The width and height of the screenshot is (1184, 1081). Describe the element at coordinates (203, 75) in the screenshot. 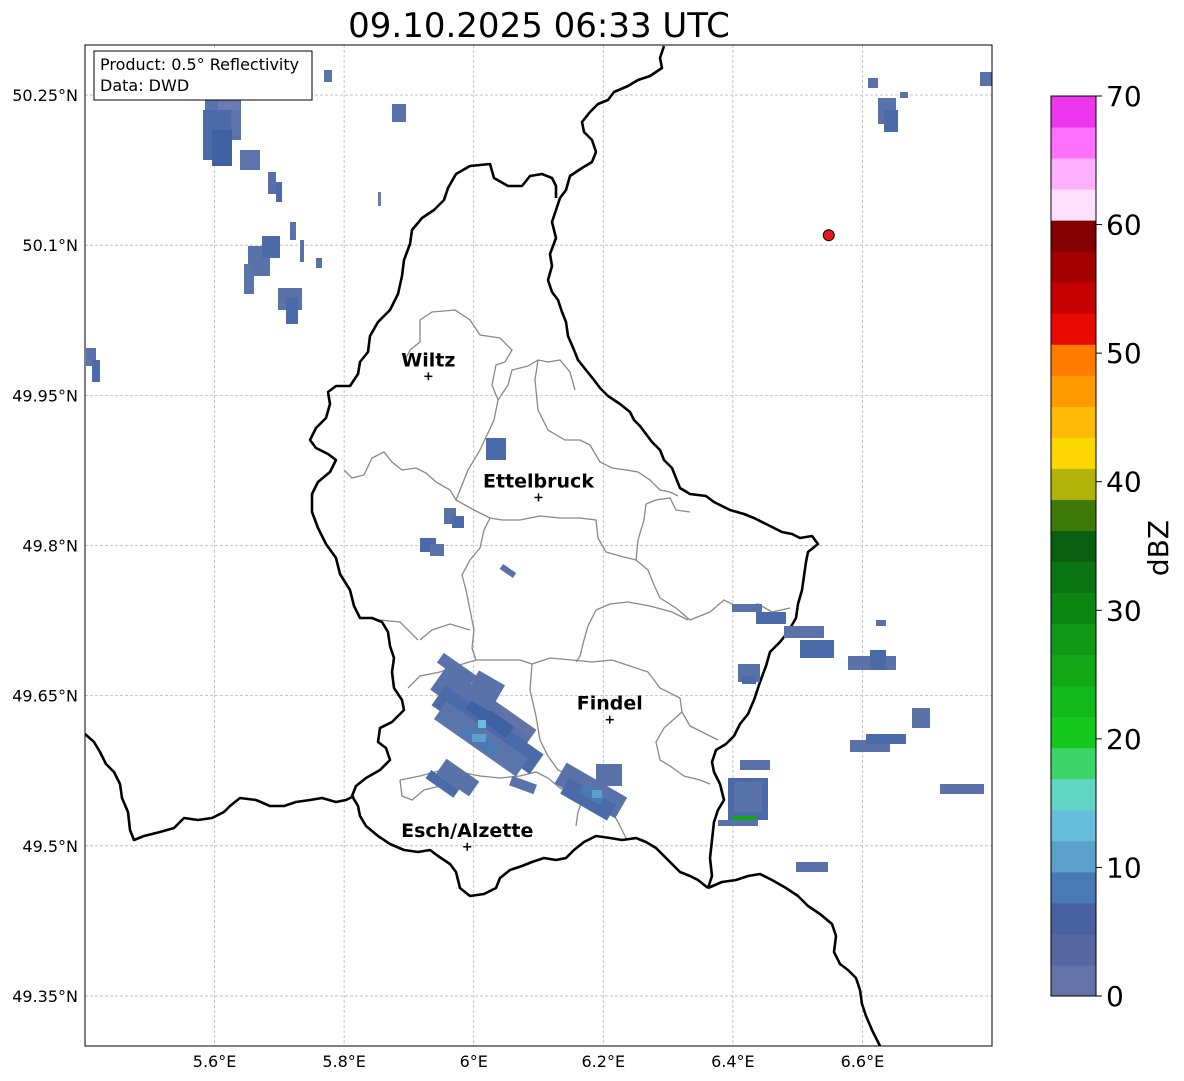

I see `info-box: Product: 0.5° Reflectivity Data: DWD` at that location.